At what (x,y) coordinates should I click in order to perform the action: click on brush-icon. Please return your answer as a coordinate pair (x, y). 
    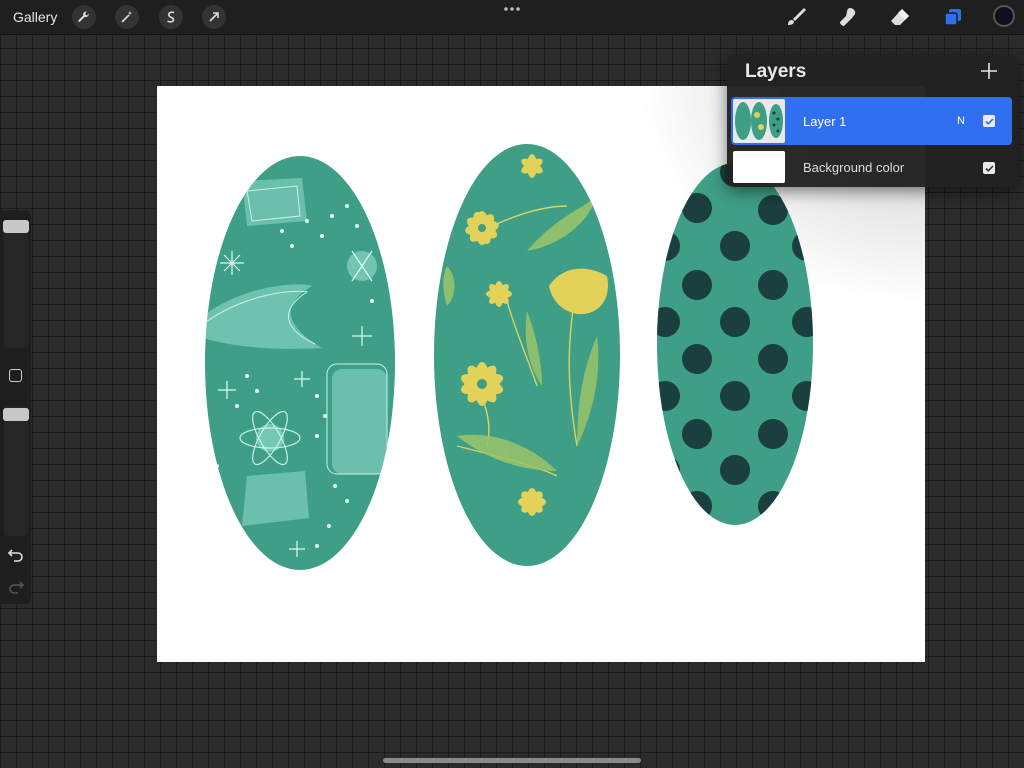
    Looking at the image, I should click on (796, 17).